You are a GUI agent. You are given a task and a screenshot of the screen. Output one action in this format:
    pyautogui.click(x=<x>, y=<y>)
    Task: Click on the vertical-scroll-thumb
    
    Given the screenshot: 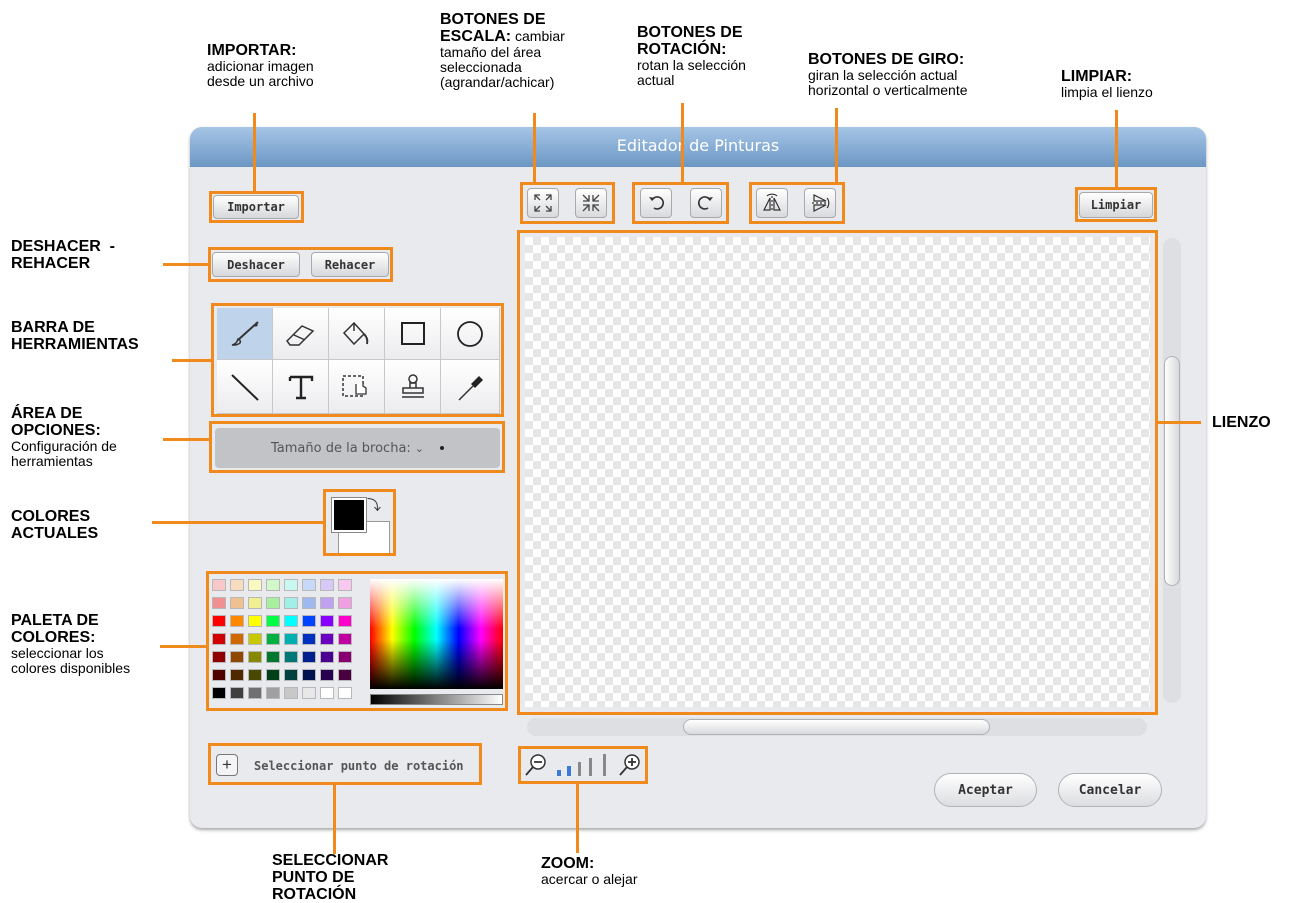 What is the action you would take?
    pyautogui.click(x=1172, y=471)
    